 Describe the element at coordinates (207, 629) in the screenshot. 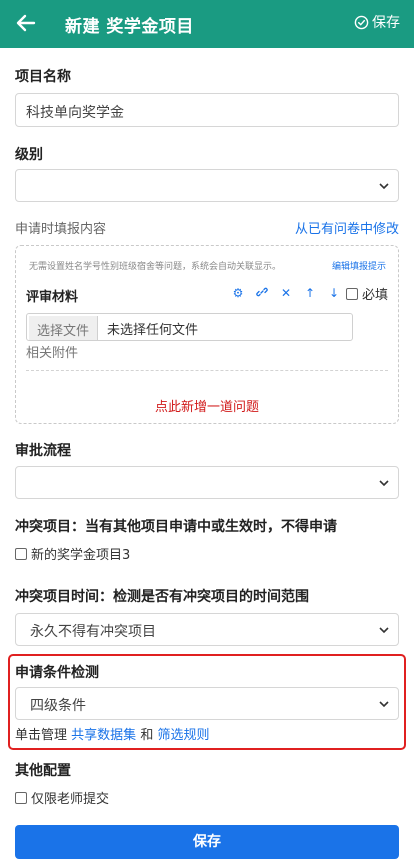

I see `conflict-time-select: 永久不得有冲突项目` at that location.